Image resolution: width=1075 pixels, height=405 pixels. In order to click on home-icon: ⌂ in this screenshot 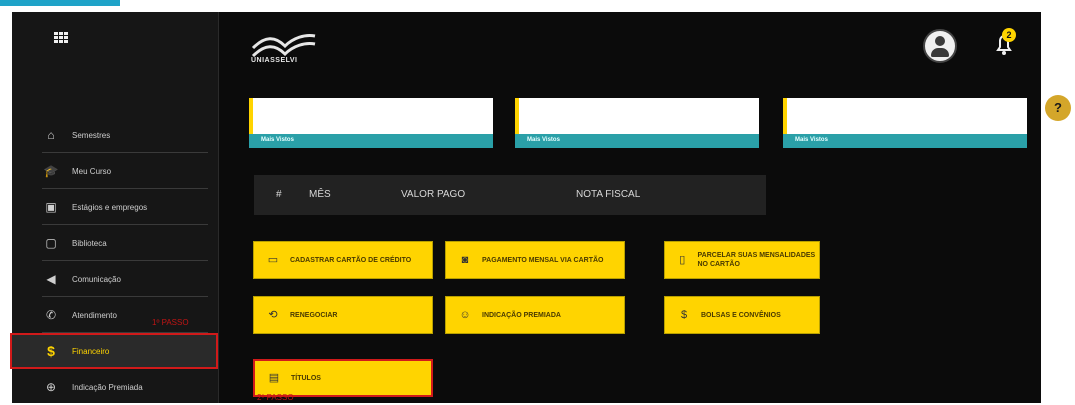, I will do `click(51, 135)`.